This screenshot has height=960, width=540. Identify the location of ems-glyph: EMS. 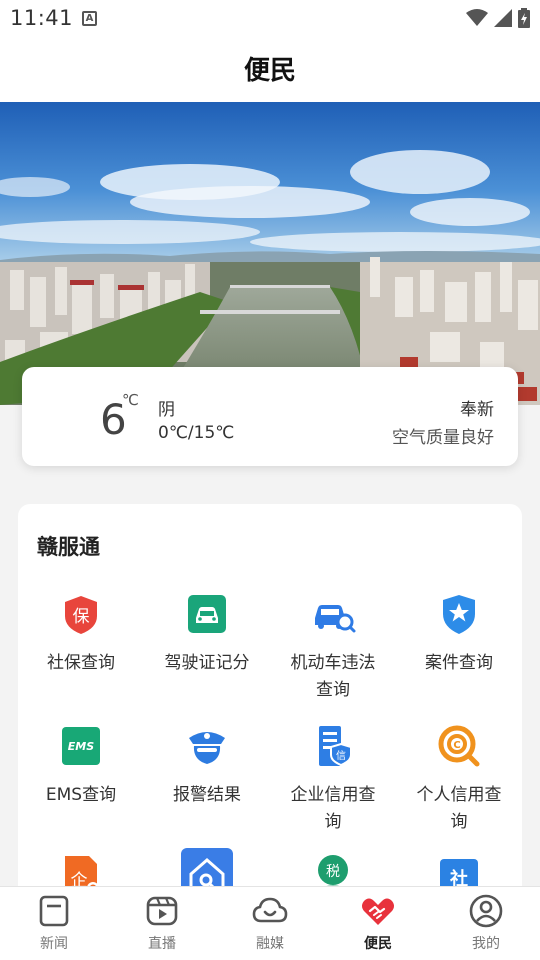
(81, 746).